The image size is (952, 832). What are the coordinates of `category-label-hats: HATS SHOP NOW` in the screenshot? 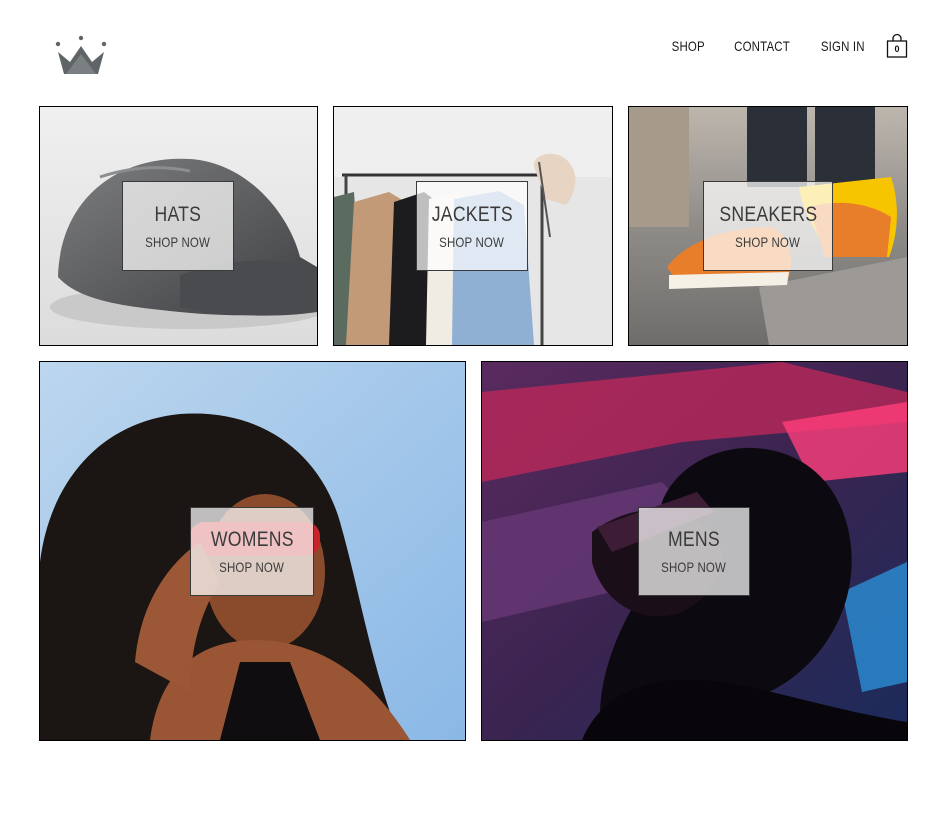 It's located at (178, 226).